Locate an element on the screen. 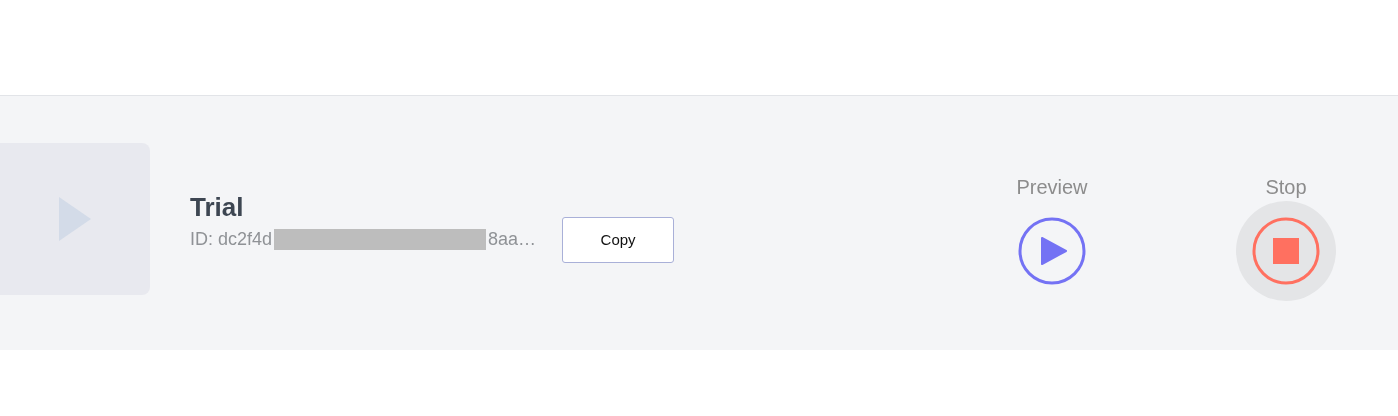 This screenshot has height=416, width=1398. copy-button: Copy is located at coordinates (618, 239).